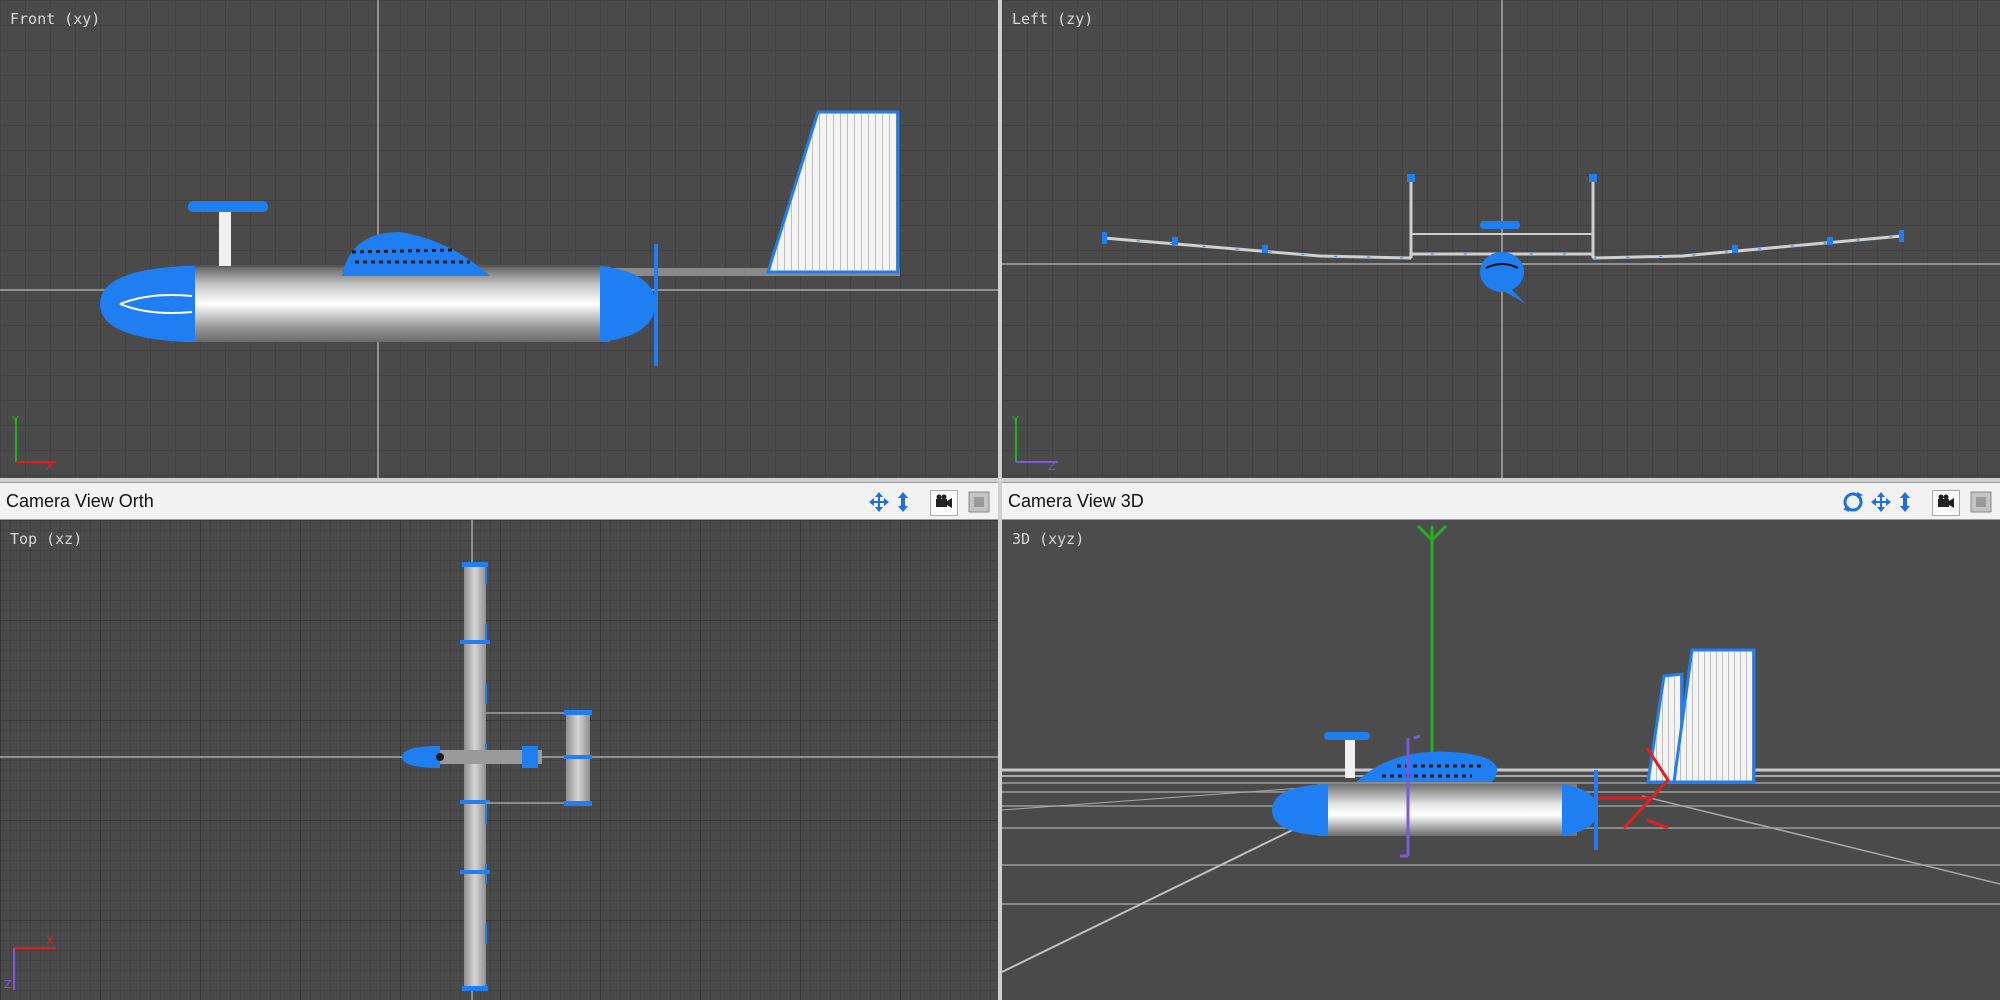 The height and width of the screenshot is (1000, 2000). What do you see at coordinates (1076, 501) in the screenshot?
I see `threed-view-title: Camera View 3D` at bounding box center [1076, 501].